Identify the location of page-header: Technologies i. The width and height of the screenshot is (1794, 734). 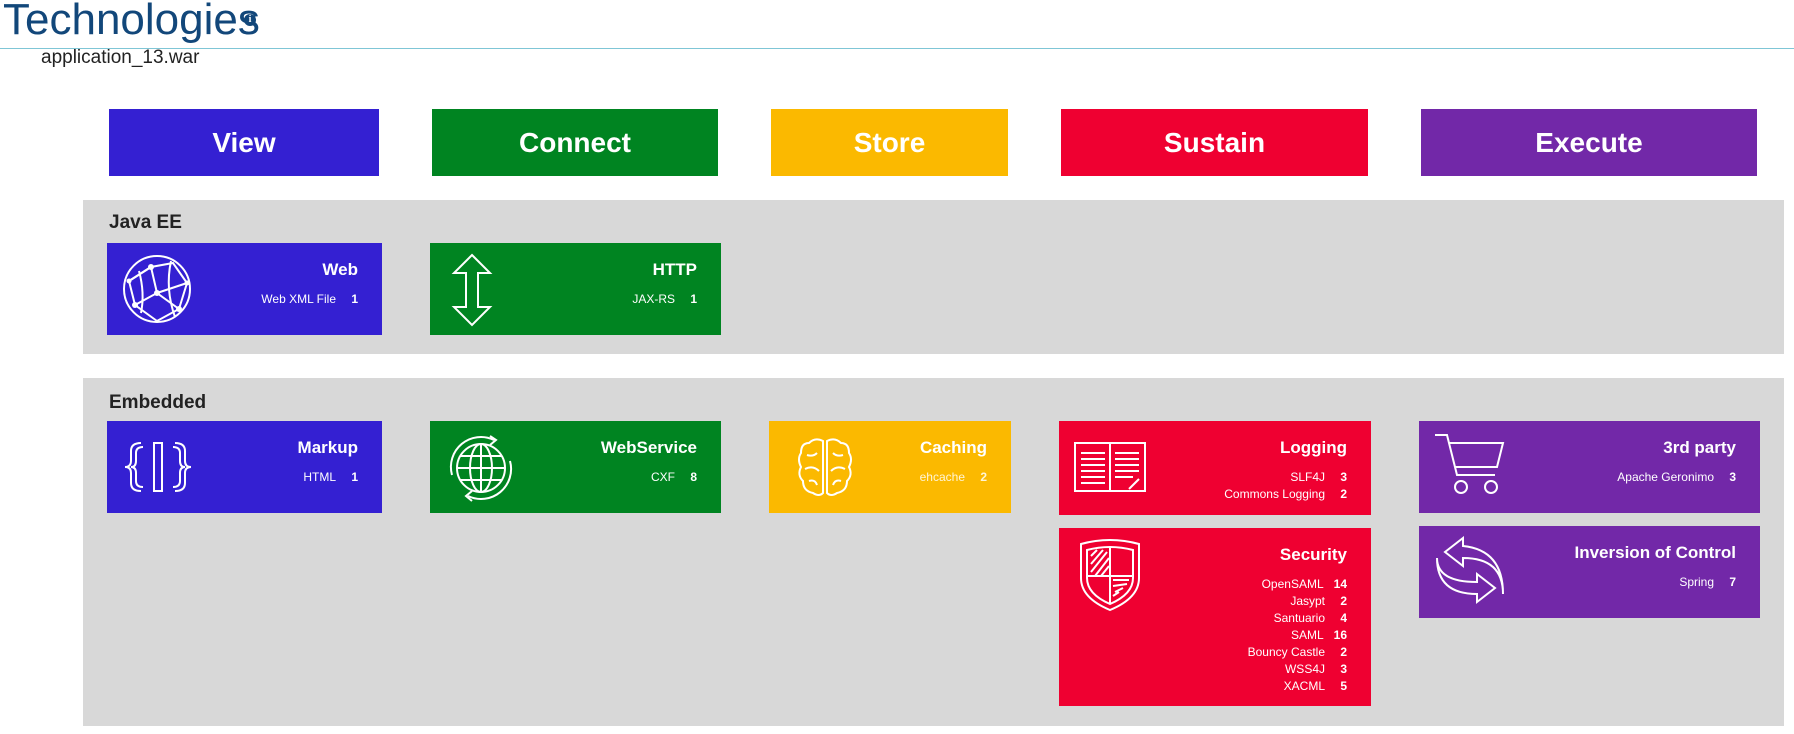
(897, 24).